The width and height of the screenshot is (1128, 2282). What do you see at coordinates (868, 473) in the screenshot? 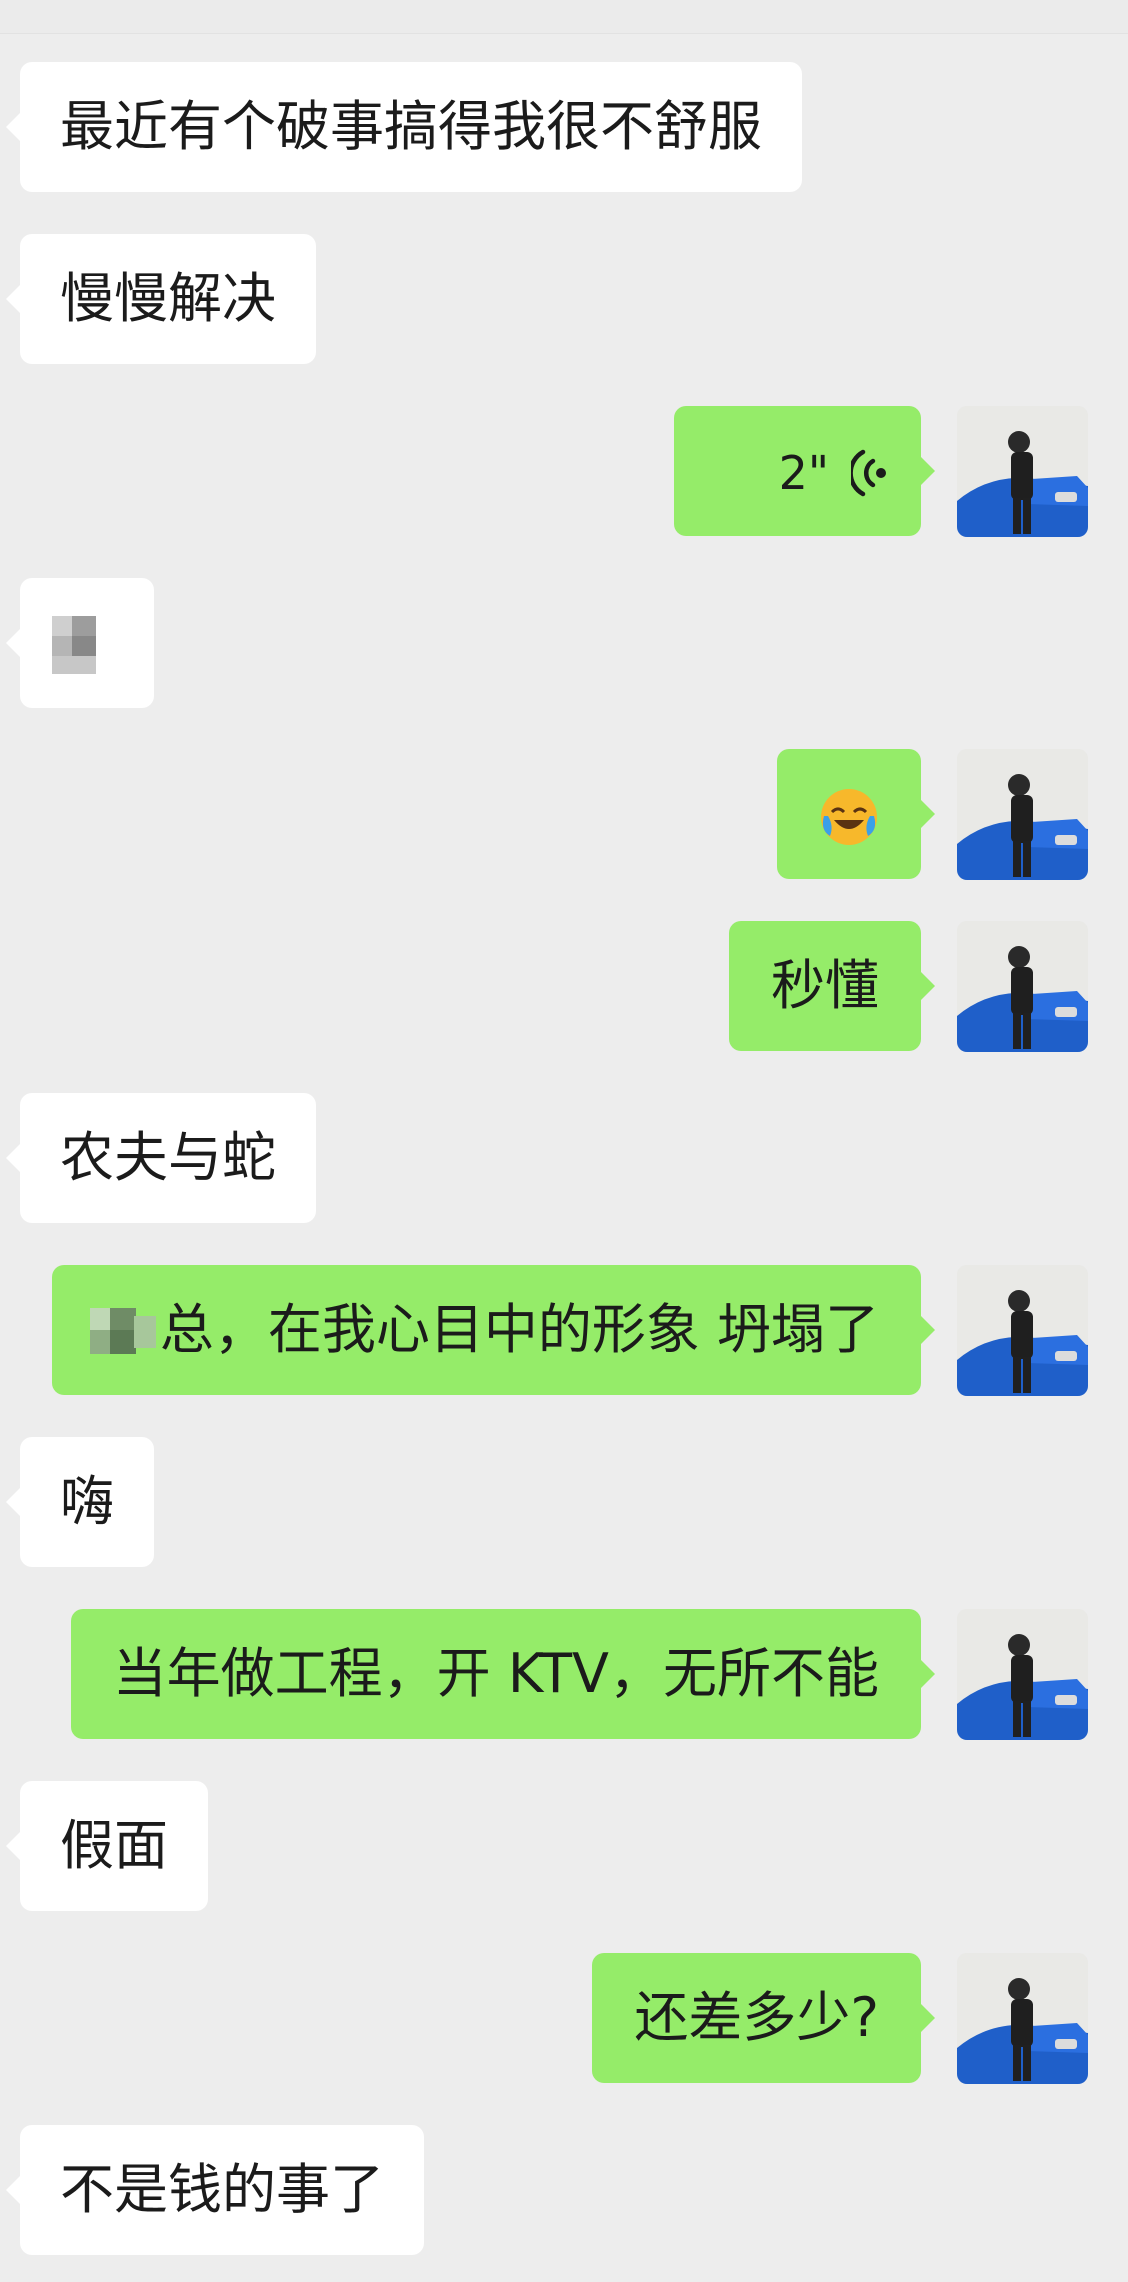
I see `voice-wave-icon` at bounding box center [868, 473].